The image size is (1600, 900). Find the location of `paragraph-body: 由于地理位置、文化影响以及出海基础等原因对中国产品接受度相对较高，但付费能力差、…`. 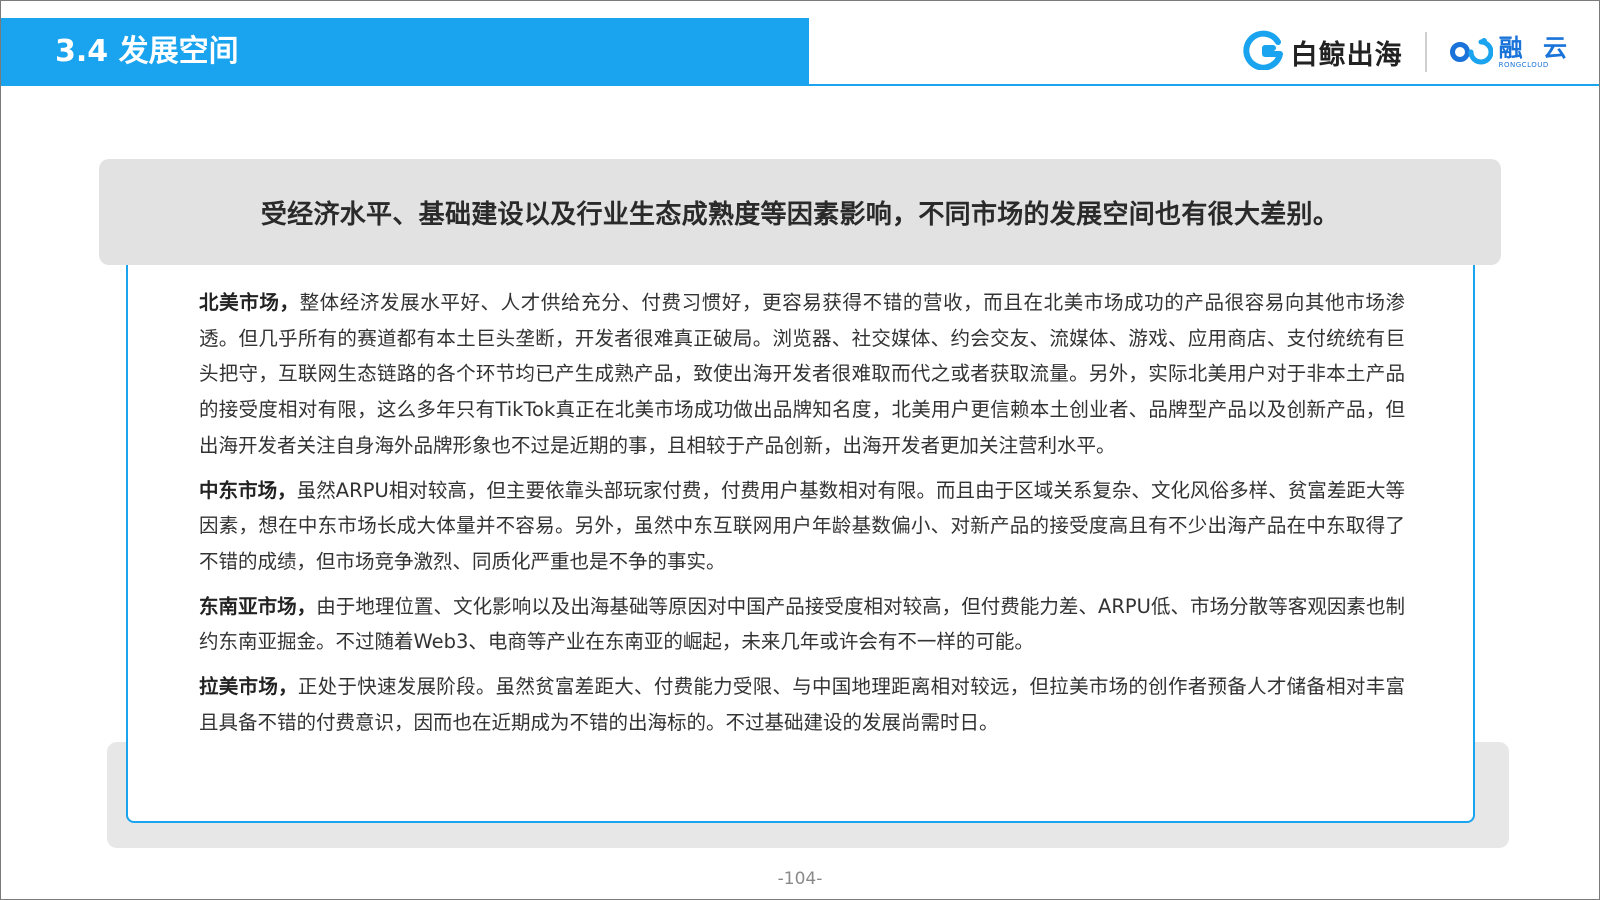

paragraph-body: 由于地理位置、文化影响以及出海基础等原因对中国产品接受度相对较高，但付费能力差、… is located at coordinates (802, 624).